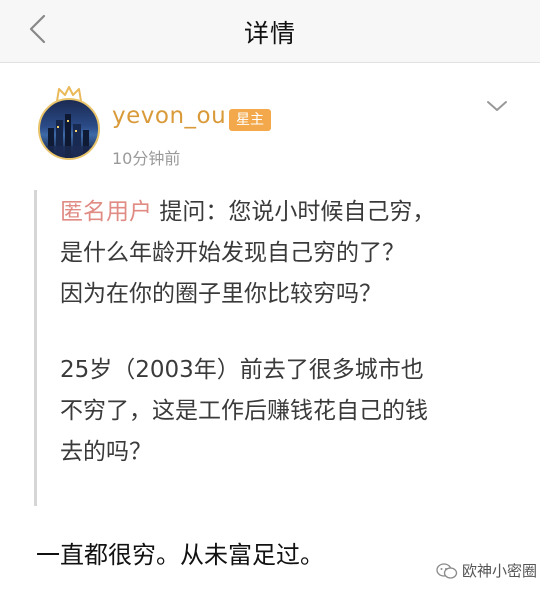 This screenshot has width=540, height=594. I want to click on top-bar: 详情, so click(270, 31).